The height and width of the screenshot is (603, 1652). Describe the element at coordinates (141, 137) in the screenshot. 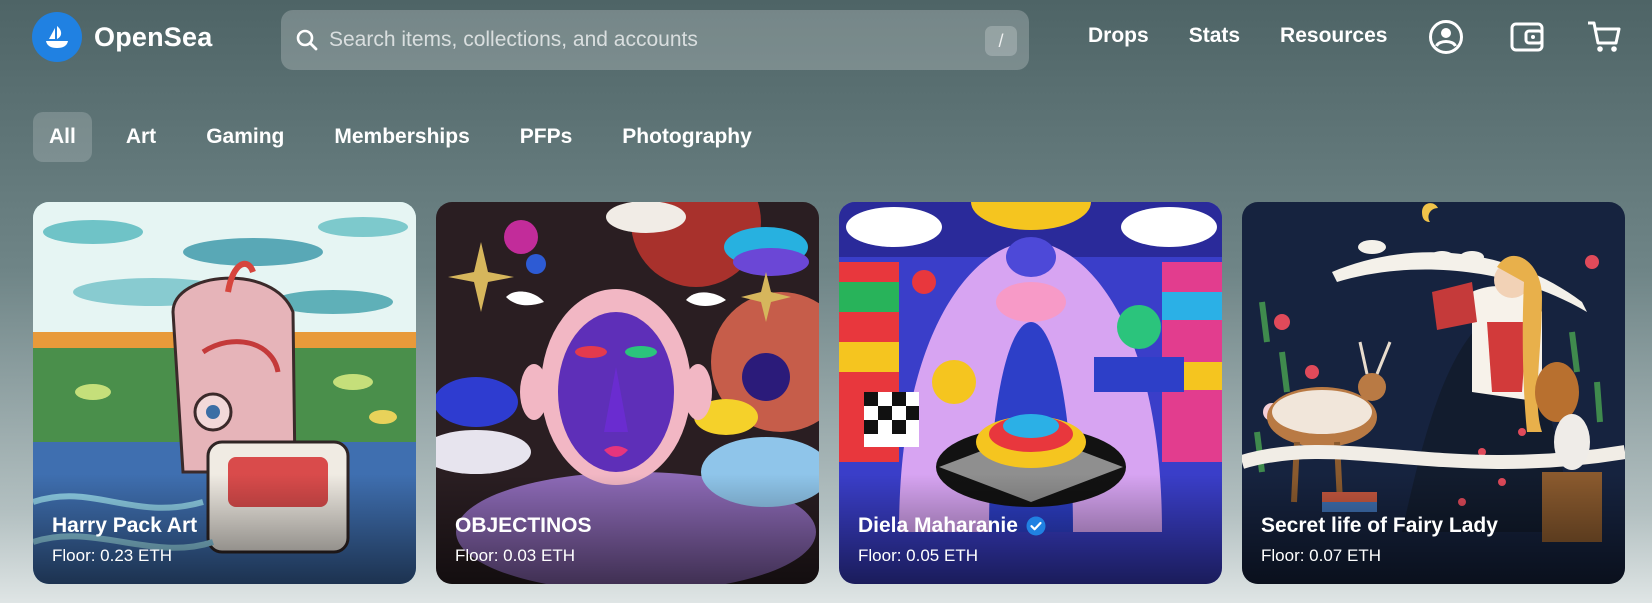

I see `tab-art: Art` at that location.